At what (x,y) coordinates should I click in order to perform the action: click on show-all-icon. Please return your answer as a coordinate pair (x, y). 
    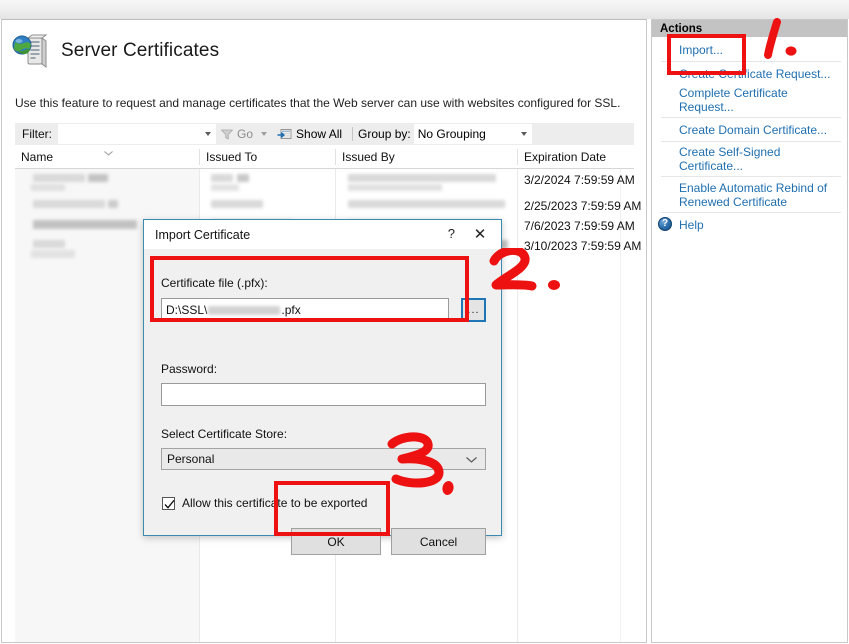
    Looking at the image, I should click on (284, 134).